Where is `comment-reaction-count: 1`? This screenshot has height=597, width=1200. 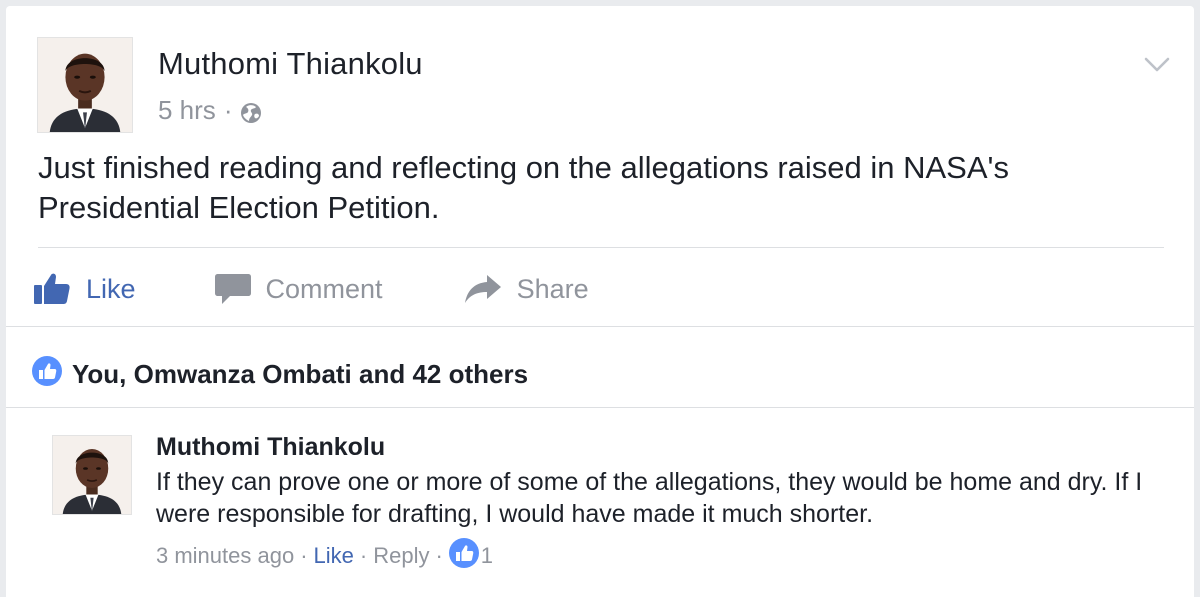
comment-reaction-count: 1 is located at coordinates (471, 556).